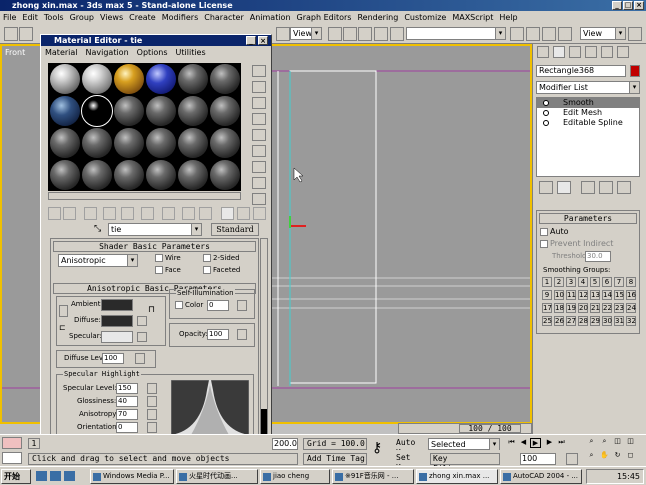 This screenshot has height=485, width=646. Describe the element at coordinates (144, 196) in the screenshot. I see `slots-scrollbar` at that location.